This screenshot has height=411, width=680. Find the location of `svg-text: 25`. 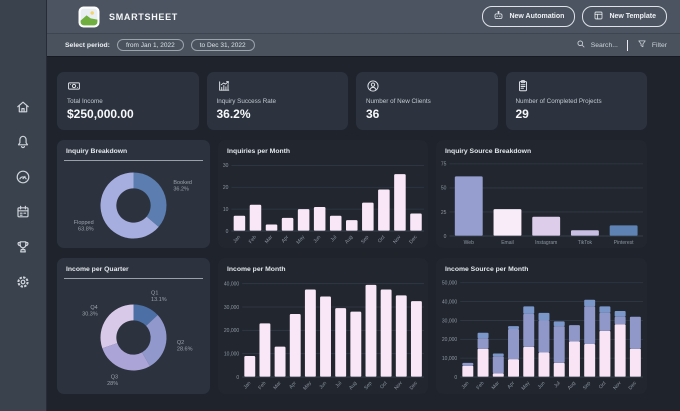

svg-text: 25 is located at coordinates (444, 213).